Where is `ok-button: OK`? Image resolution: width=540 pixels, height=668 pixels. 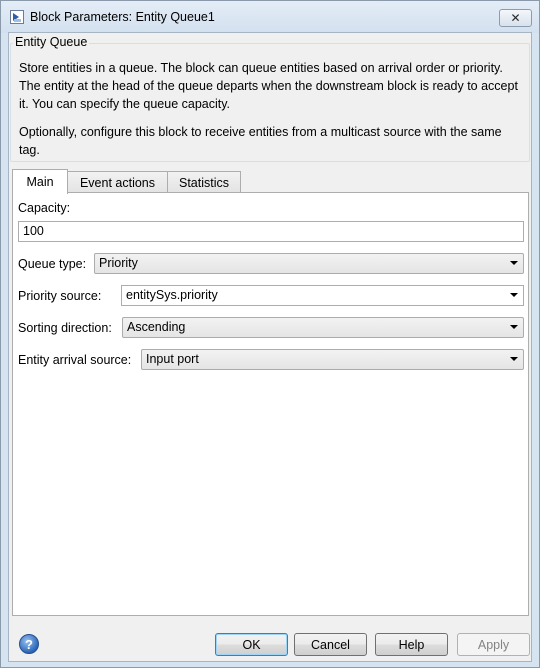
ok-button: OK is located at coordinates (251, 644).